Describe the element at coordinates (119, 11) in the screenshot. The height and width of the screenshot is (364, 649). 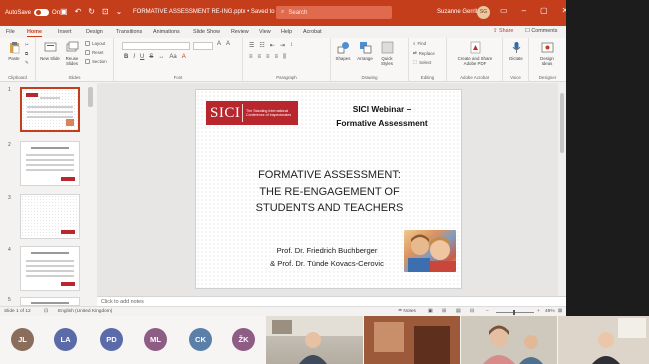
I see `customize-icon: ⌄` at that location.